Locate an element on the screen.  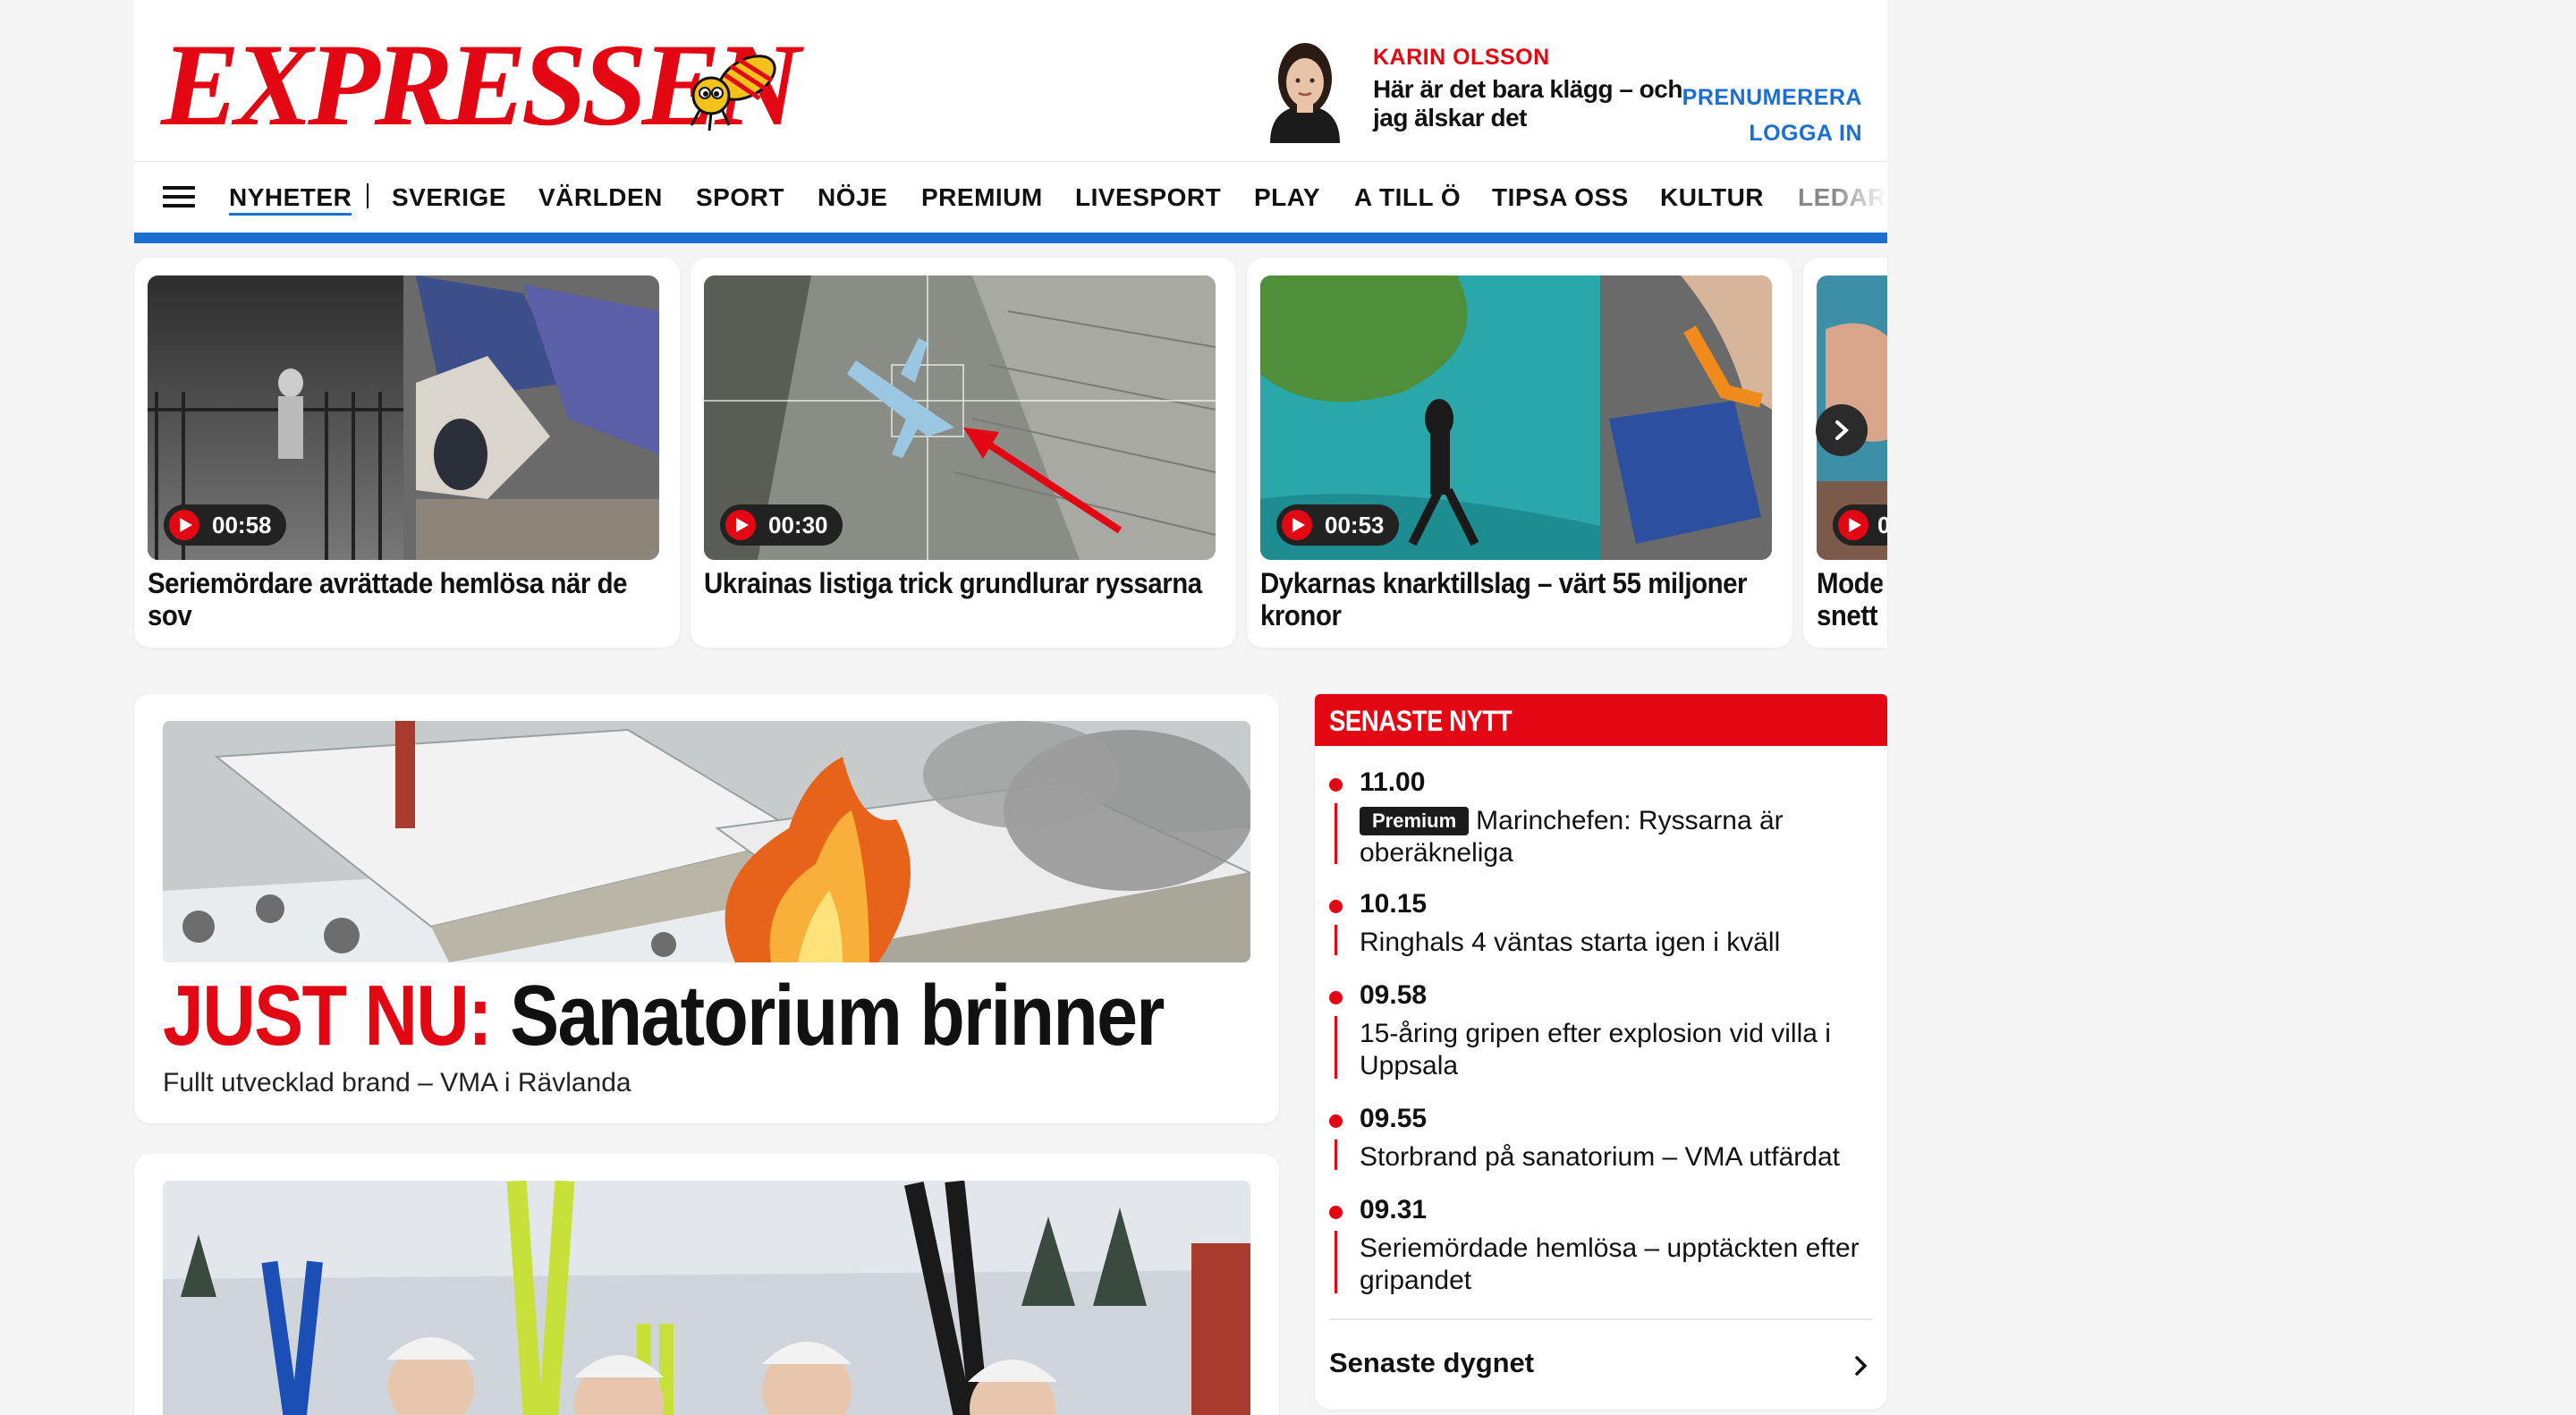
story-card is located at coordinates (706, 1285).